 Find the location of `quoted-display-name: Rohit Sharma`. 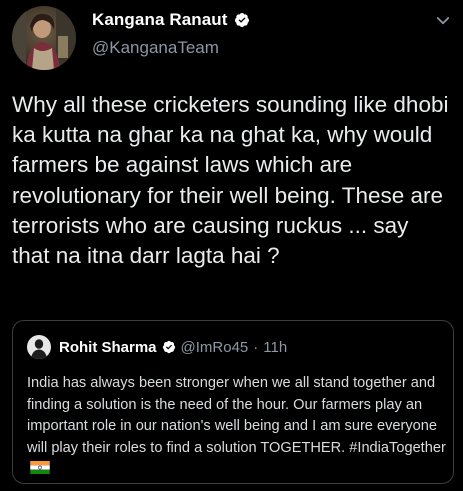

quoted-display-name: Rohit Sharma is located at coordinates (108, 347).